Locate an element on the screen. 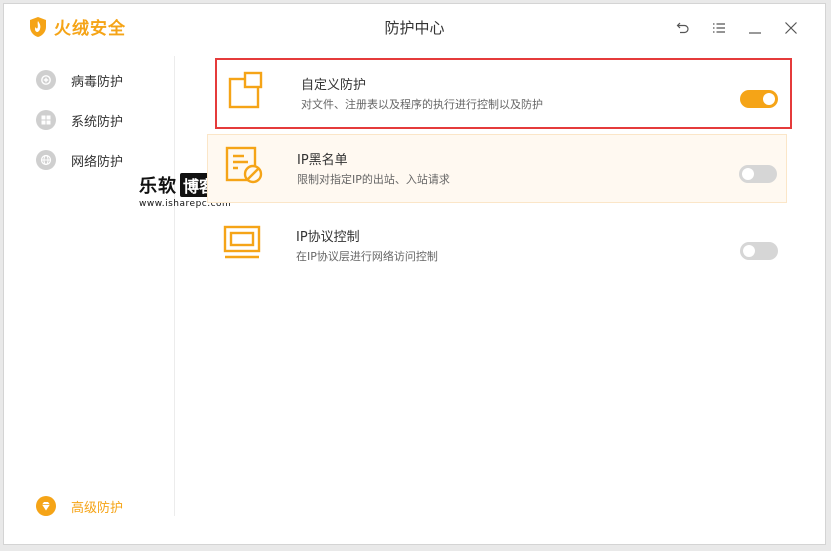 This screenshot has width=831, height=551. window-controls is located at coordinates (737, 28).